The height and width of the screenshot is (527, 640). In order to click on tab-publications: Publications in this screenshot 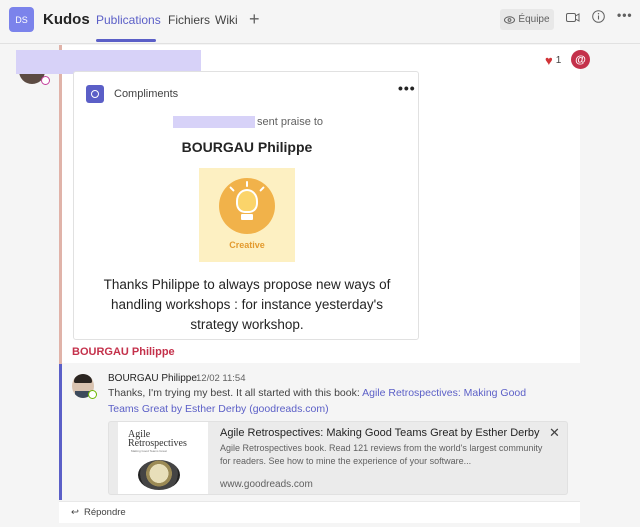, I will do `click(128, 20)`.